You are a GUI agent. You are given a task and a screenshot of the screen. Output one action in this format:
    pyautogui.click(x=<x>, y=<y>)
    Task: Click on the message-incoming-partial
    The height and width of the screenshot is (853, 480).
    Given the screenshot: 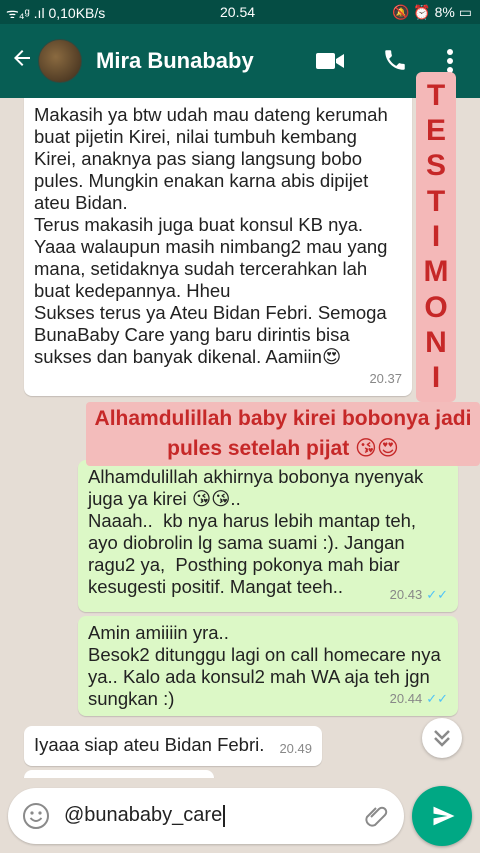 What is the action you would take?
    pyautogui.click(x=119, y=774)
    